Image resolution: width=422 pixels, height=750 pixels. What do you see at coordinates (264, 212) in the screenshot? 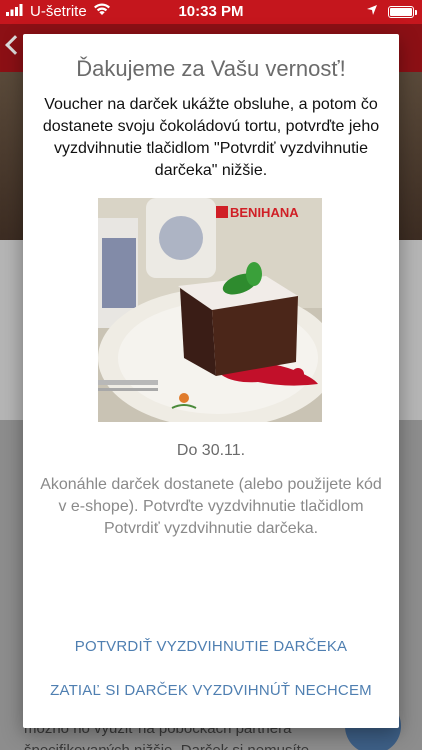
I see `benihana-logo: BENIHANA` at bounding box center [264, 212].